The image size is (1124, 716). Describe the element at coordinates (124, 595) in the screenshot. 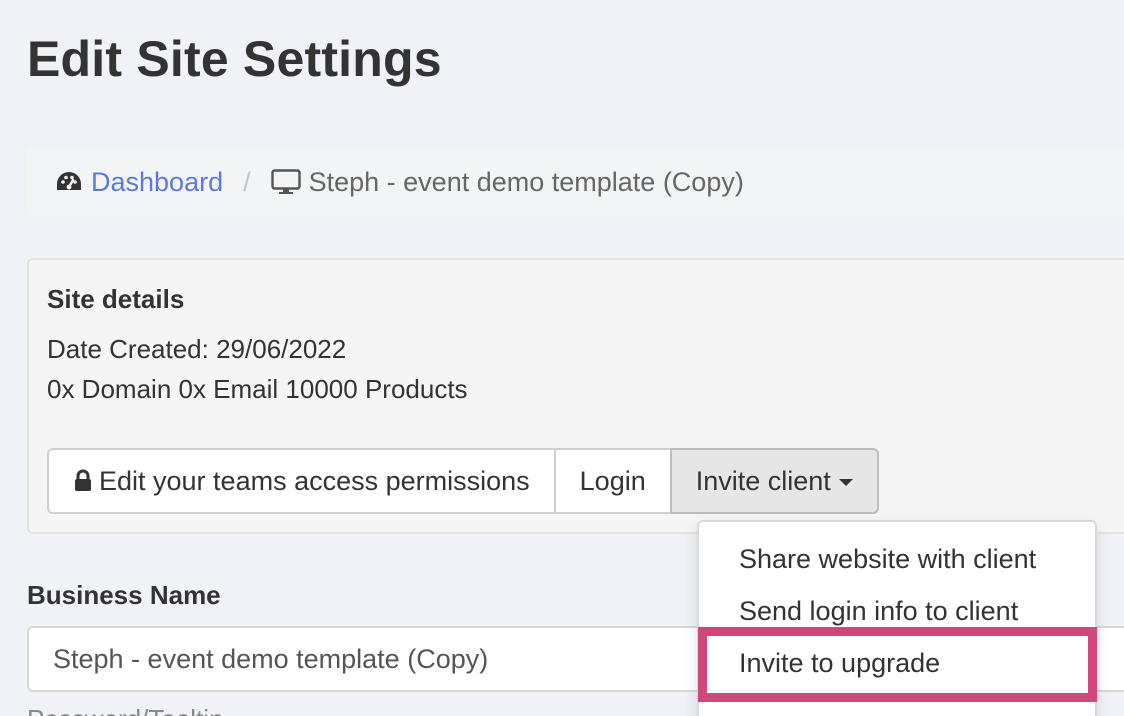

I see `business-name-label: Business Name` at that location.